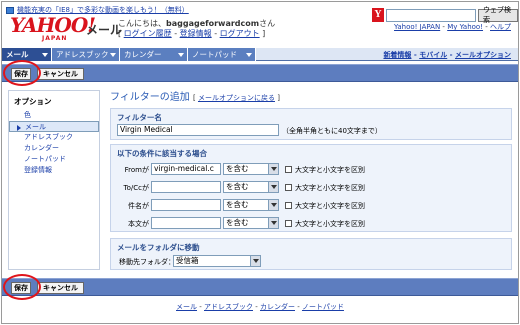 This screenshot has height=325, width=520. Describe the element at coordinates (162, 153) in the screenshot. I see `conditions-label: 以下の条件に該当する場合` at that location.